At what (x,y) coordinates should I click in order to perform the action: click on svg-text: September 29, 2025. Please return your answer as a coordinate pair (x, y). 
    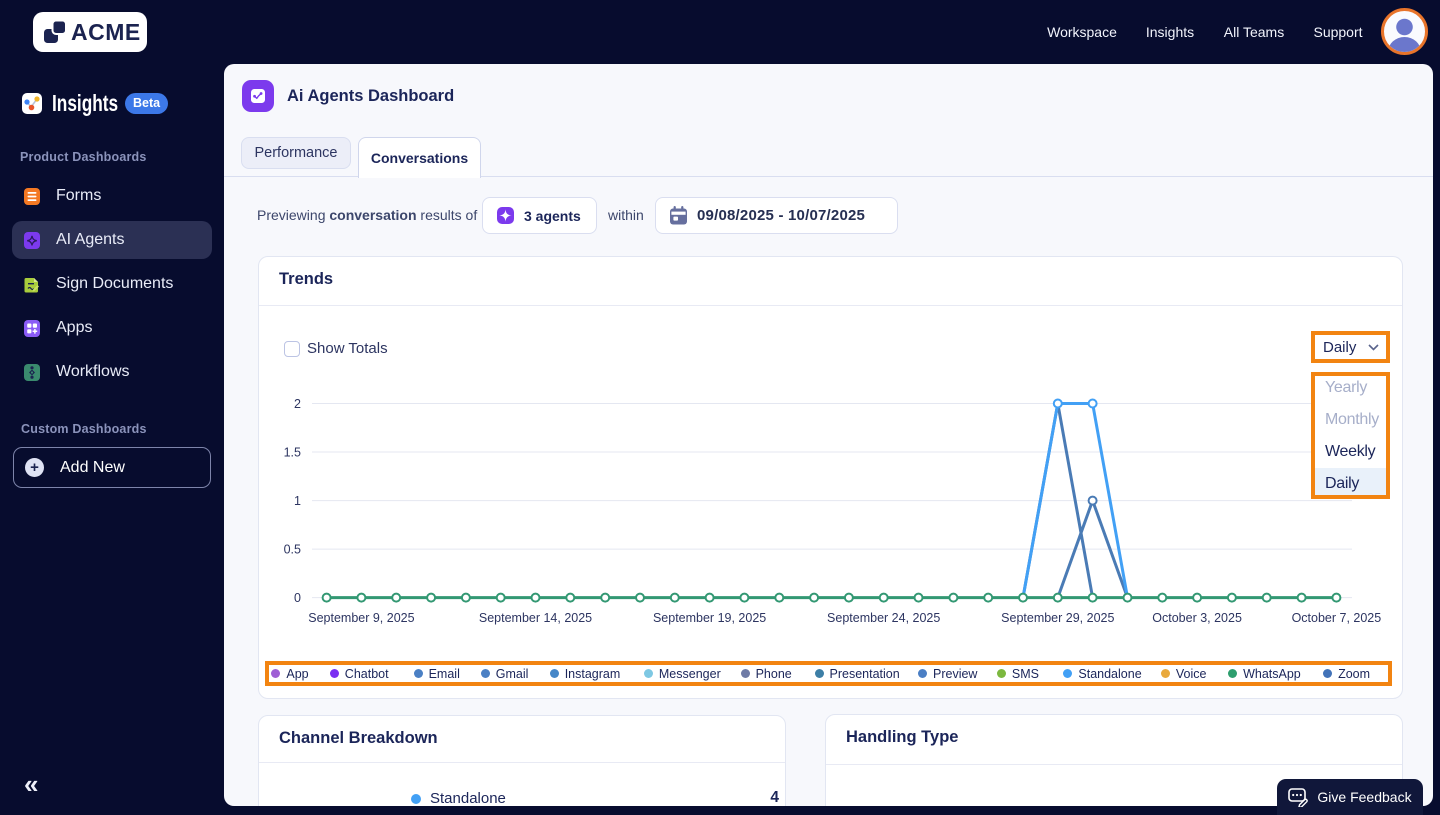
    Looking at the image, I should click on (1057, 618).